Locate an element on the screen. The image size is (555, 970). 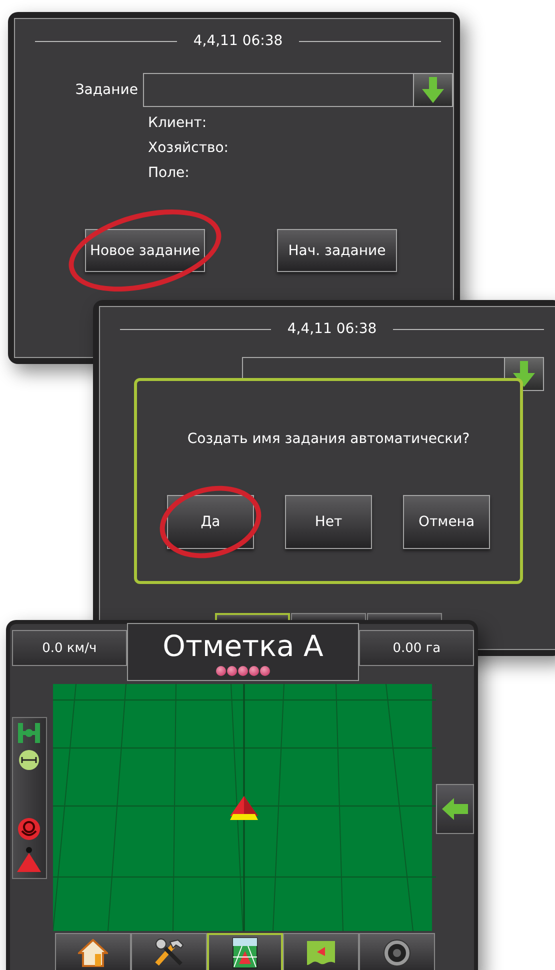
gps-status-icon is located at coordinates (243, 671).